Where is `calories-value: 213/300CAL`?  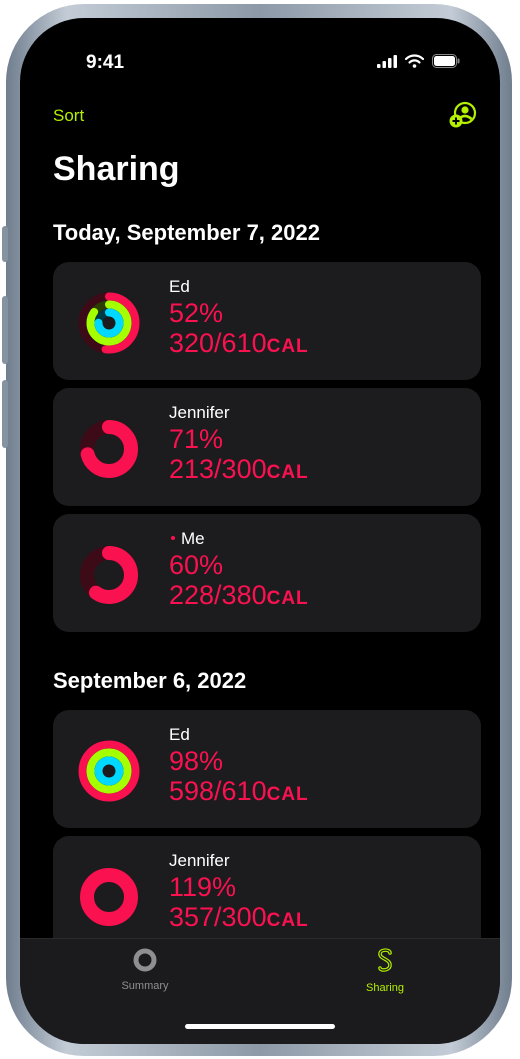 calories-value: 213/300CAL is located at coordinates (239, 471).